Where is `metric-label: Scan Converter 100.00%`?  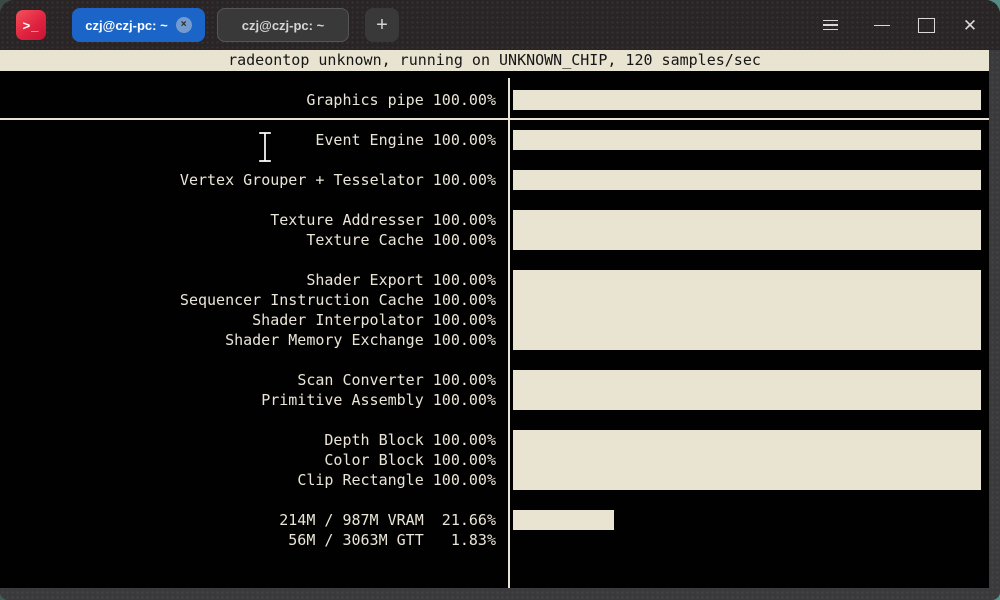 metric-label: Scan Converter 100.00% is located at coordinates (396, 380).